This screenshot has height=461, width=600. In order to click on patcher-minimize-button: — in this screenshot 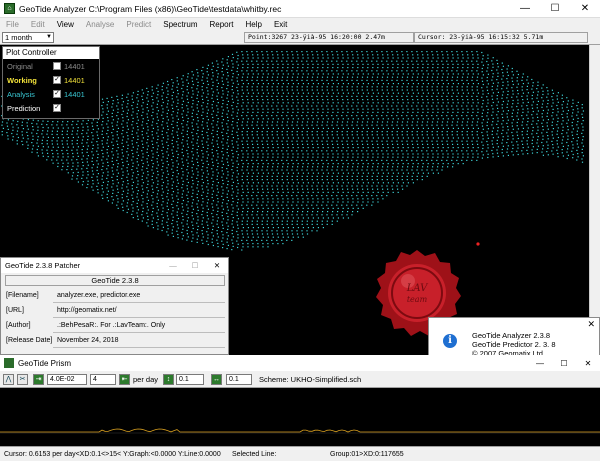, I will do `click(173, 265)`.